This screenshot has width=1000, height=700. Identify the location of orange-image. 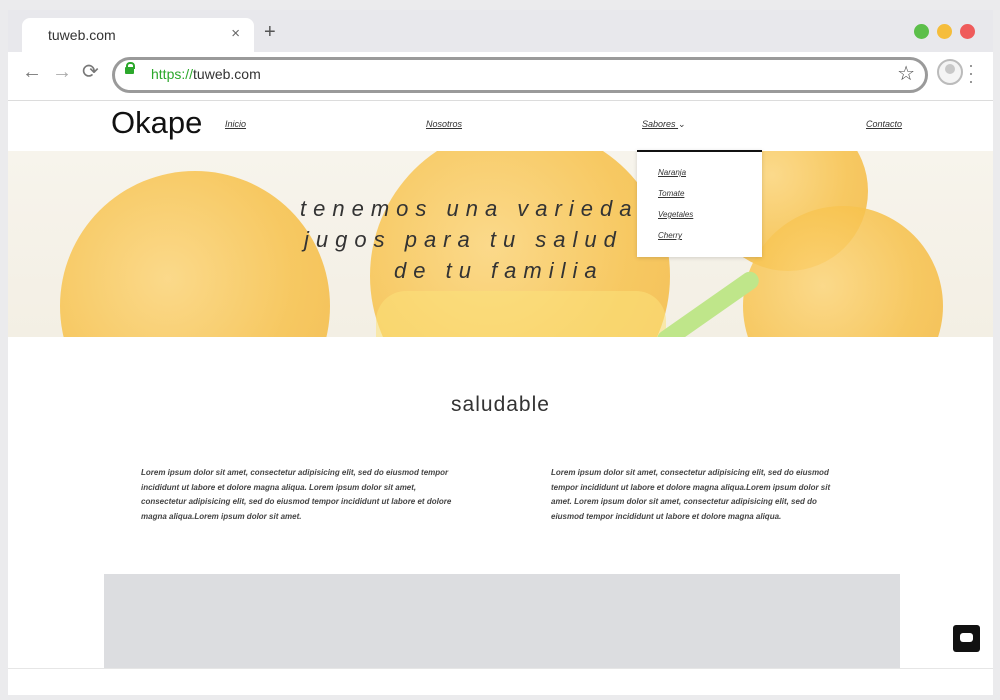
(195, 254).